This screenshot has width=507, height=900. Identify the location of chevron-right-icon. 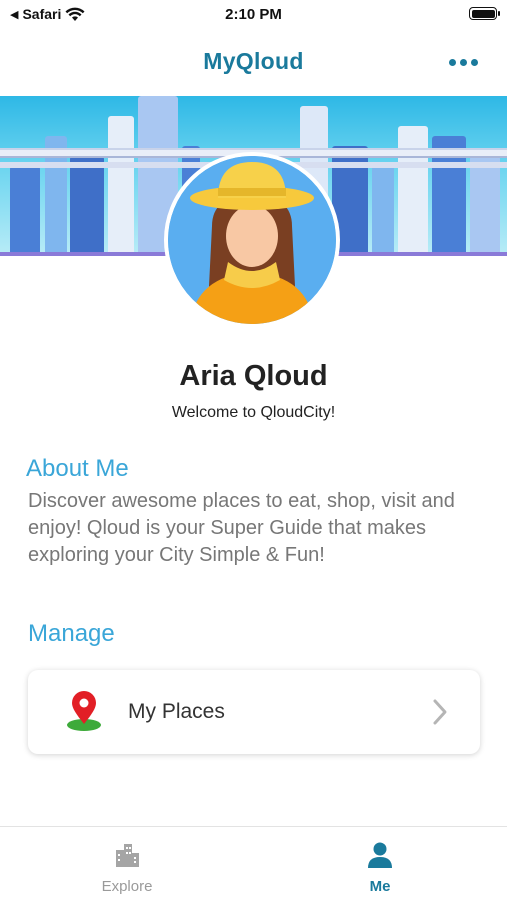
(440, 712).